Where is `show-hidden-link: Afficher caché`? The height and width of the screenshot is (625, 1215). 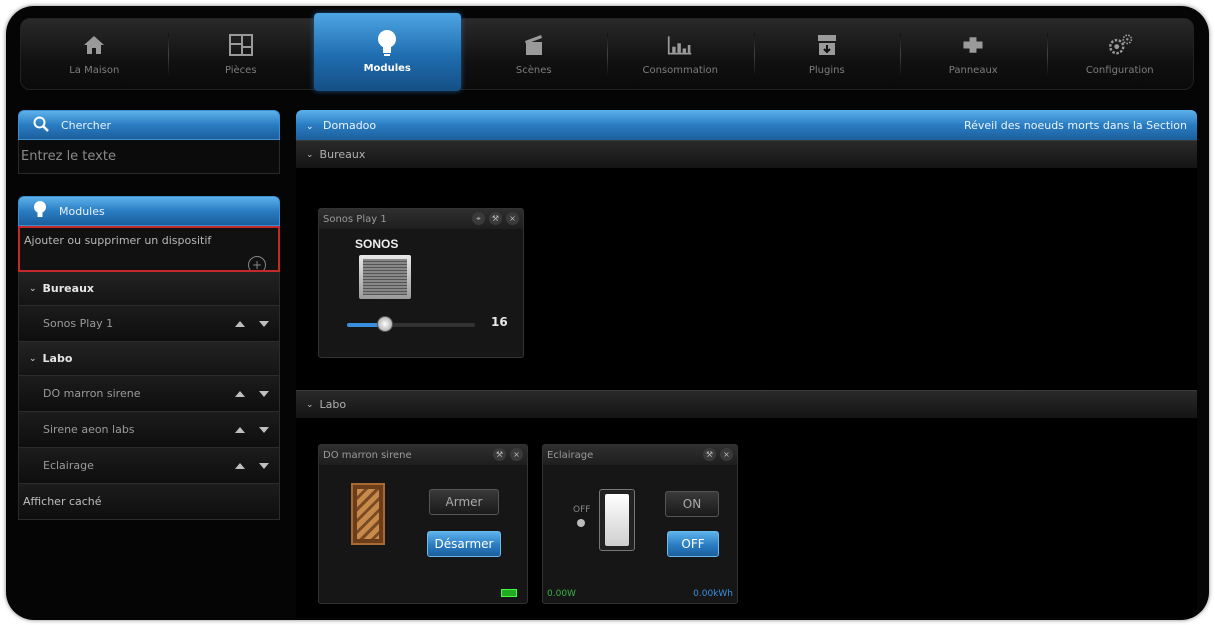 show-hidden-link: Afficher caché is located at coordinates (149, 502).